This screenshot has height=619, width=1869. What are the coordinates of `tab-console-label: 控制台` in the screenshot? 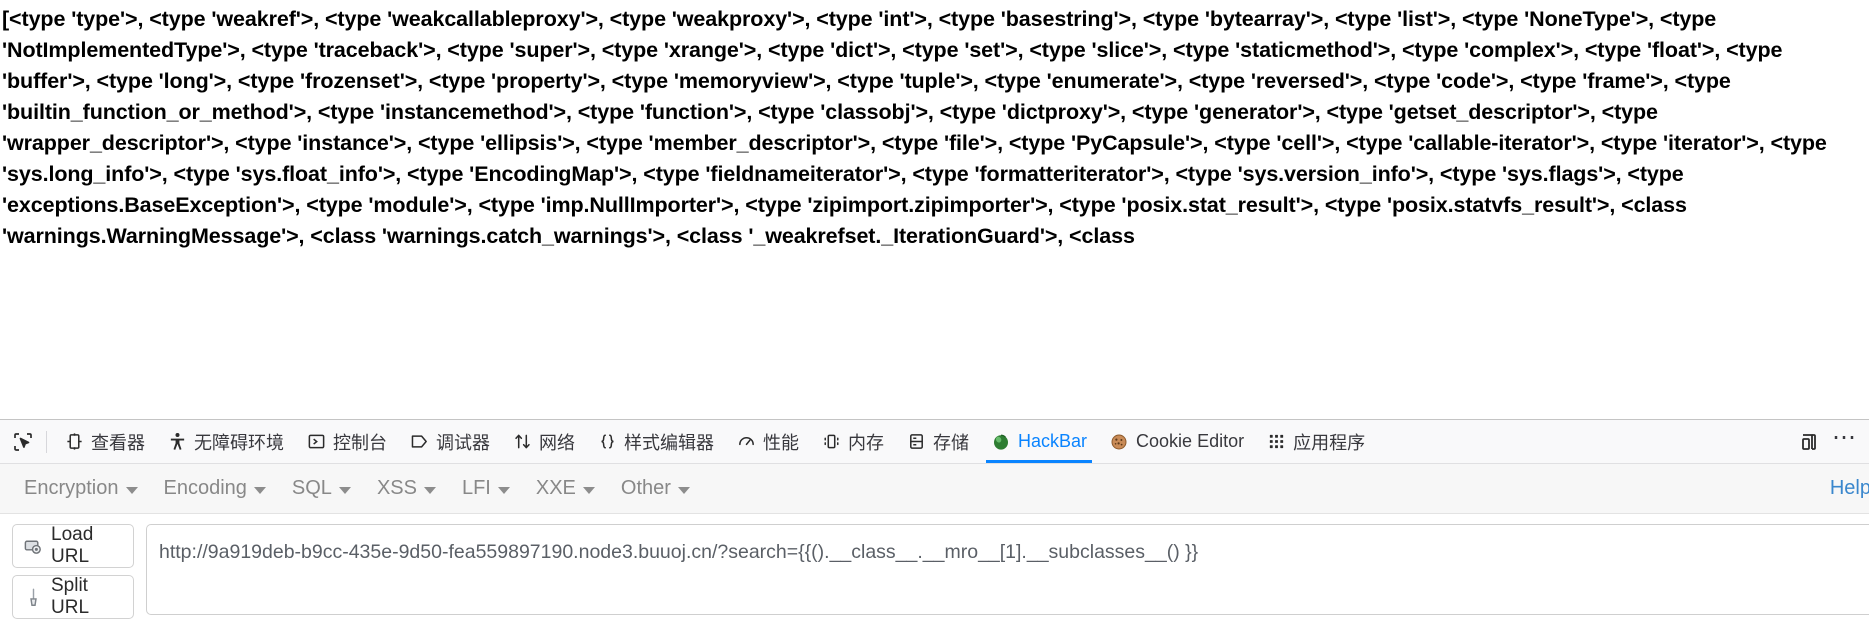 It's located at (360, 442).